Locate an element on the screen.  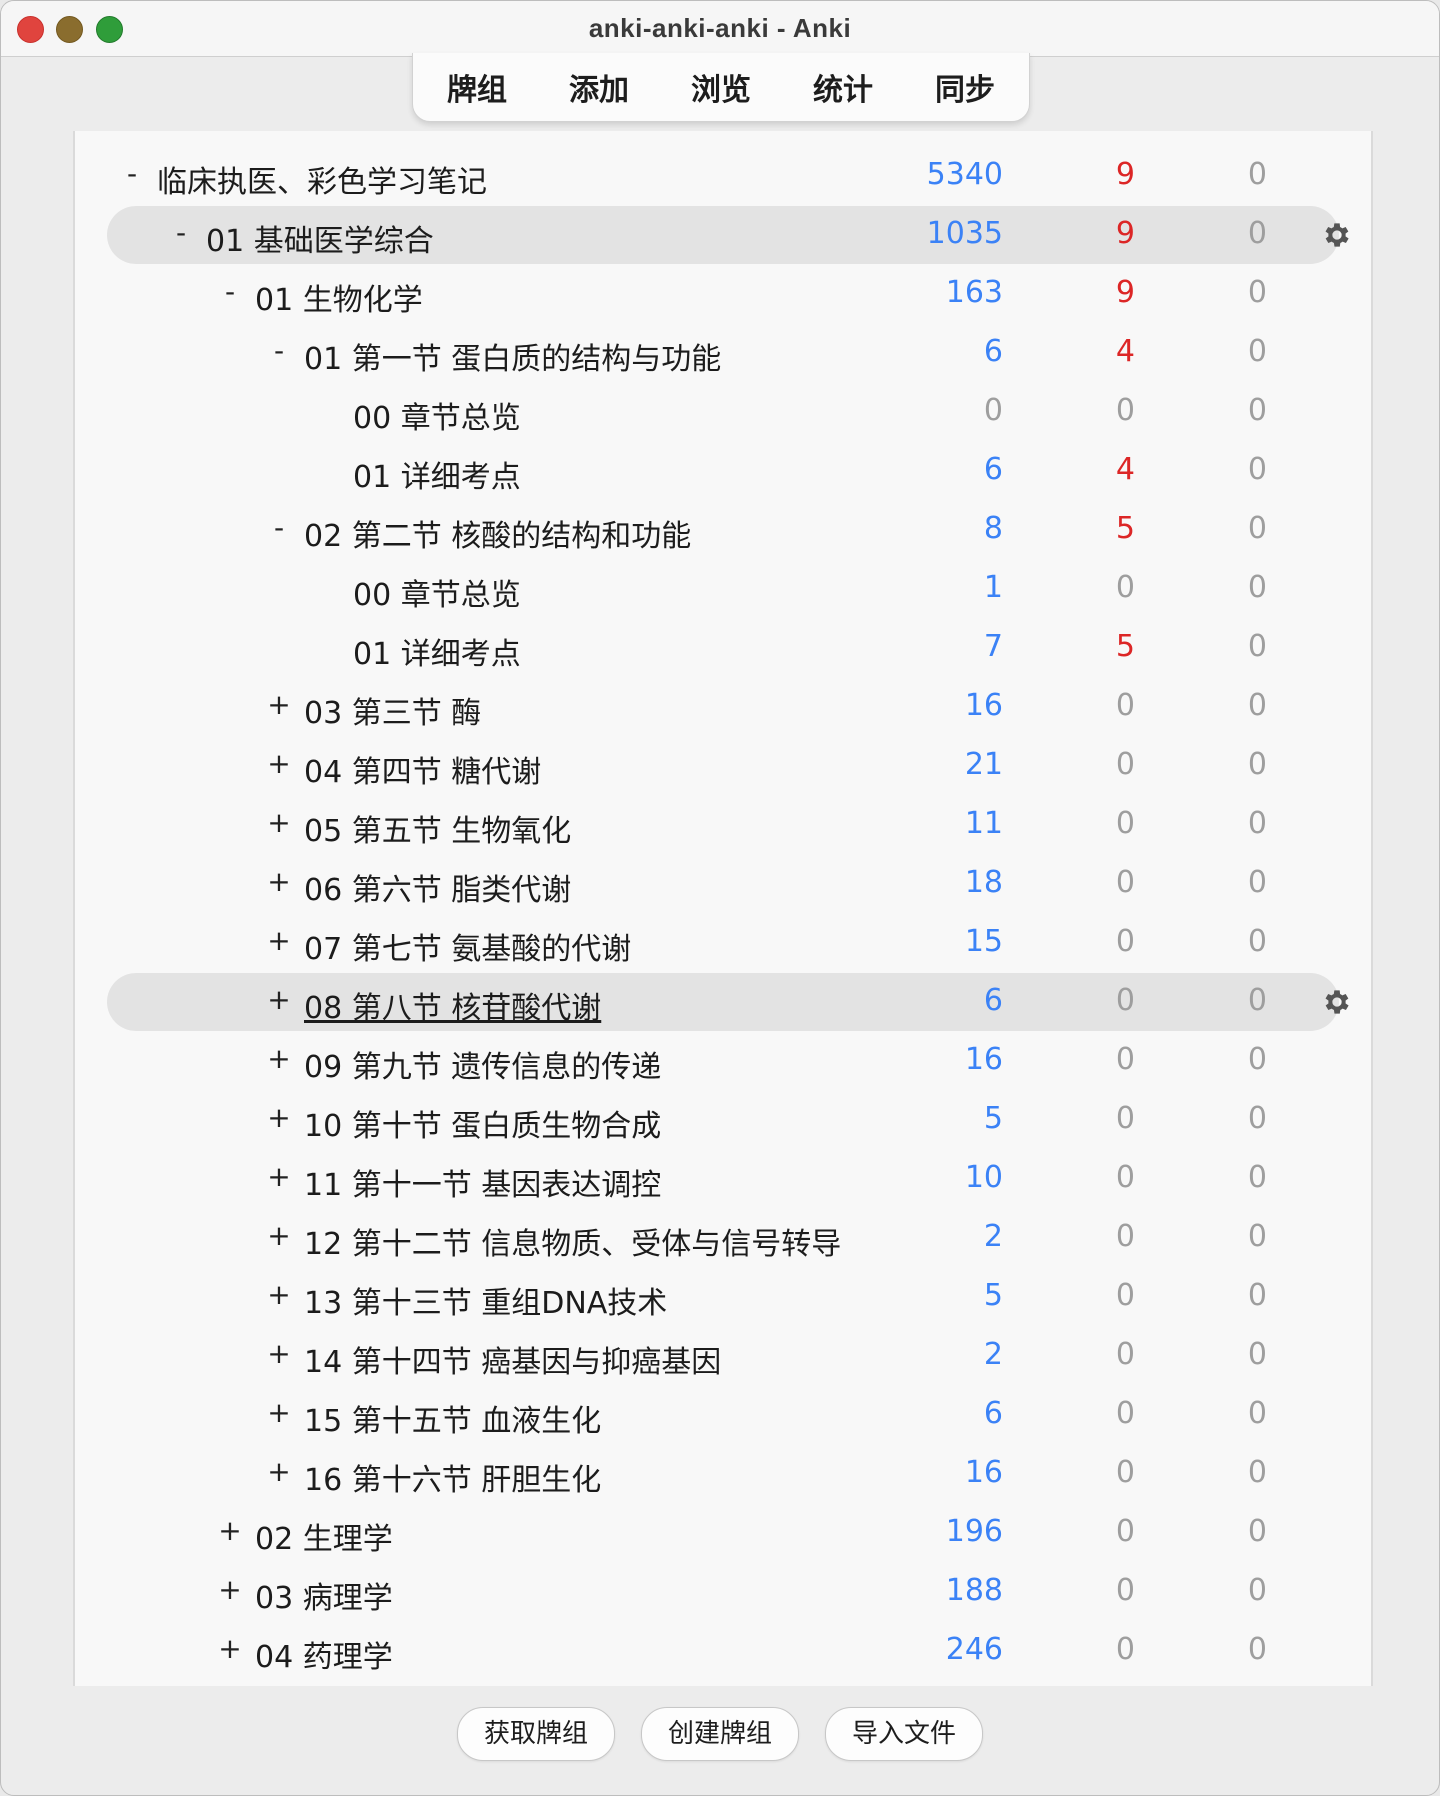
deck-row: +03 第三节 酶 16 0 0 is located at coordinates (723, 707).